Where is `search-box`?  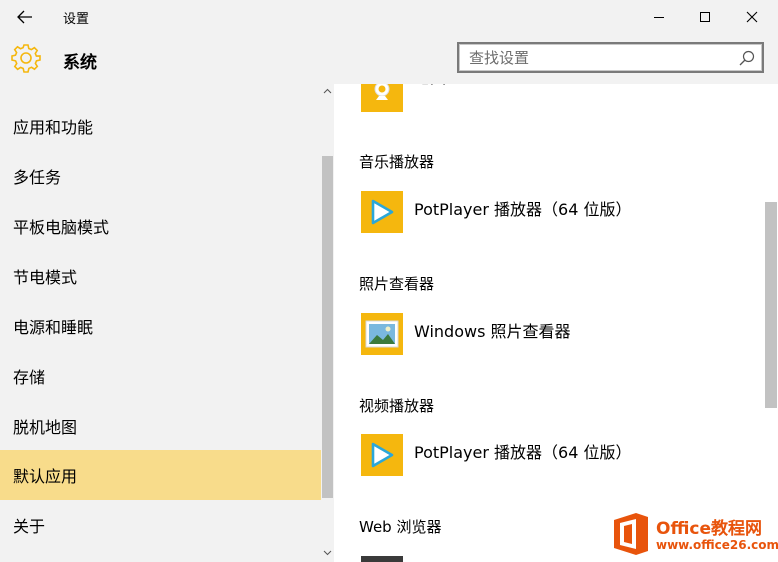 search-box is located at coordinates (610, 57).